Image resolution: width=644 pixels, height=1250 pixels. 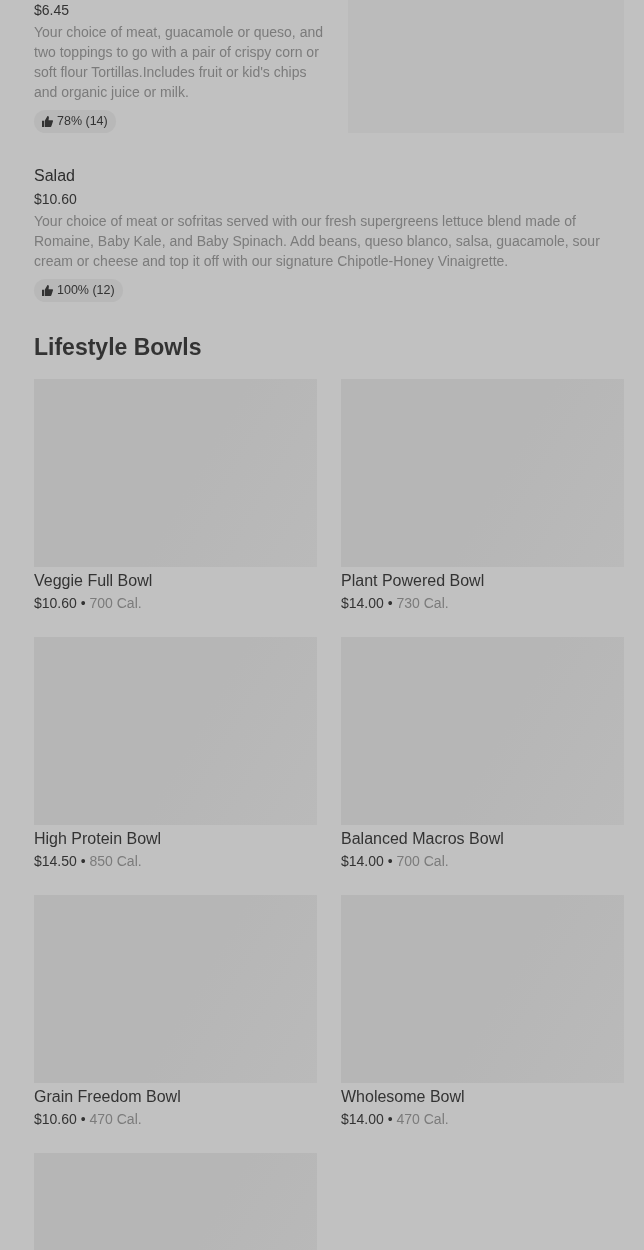 What do you see at coordinates (118, 347) in the screenshot?
I see `section-title: Lifestyle Bowls` at bounding box center [118, 347].